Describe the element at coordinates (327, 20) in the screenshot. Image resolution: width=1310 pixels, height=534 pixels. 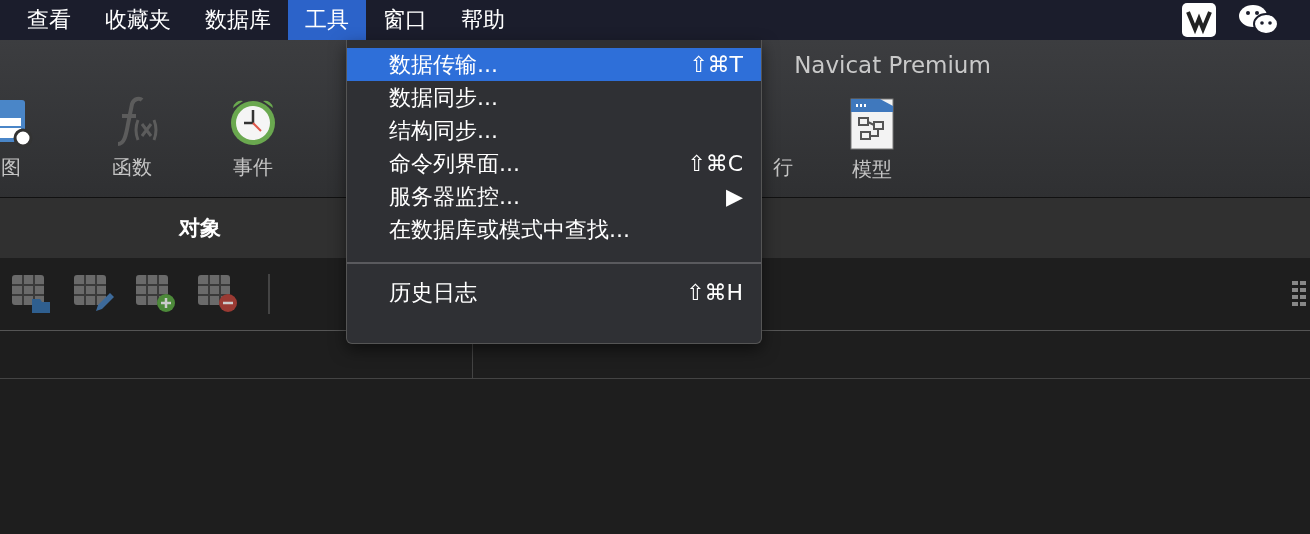
I see `menu-item: 工具` at that location.